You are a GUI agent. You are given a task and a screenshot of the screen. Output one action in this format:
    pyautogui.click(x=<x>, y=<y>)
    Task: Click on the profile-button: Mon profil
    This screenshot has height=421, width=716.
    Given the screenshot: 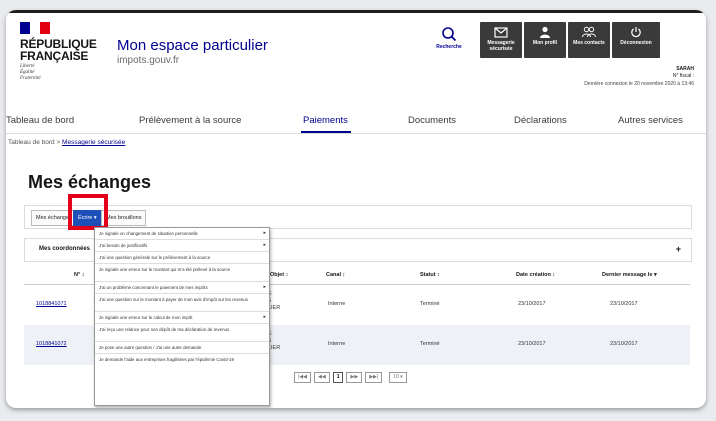 What is the action you would take?
    pyautogui.click(x=545, y=40)
    